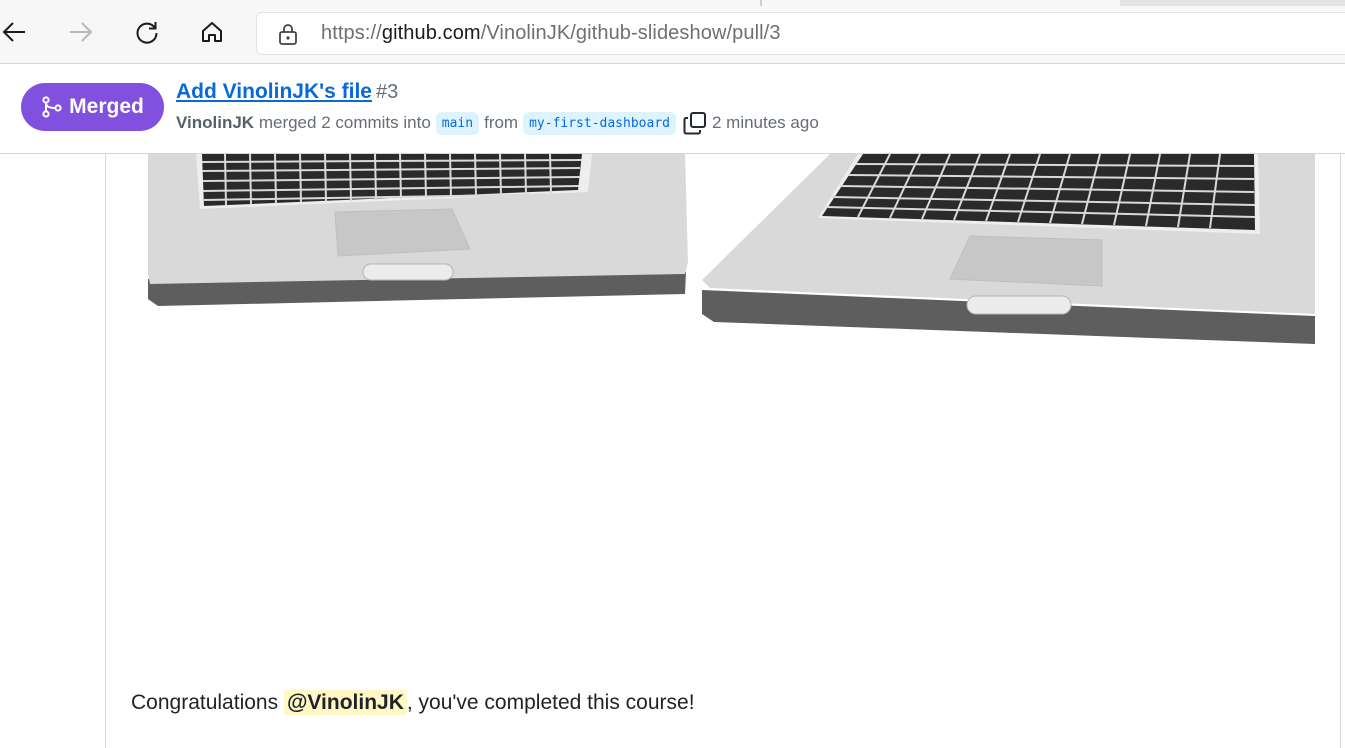 The width and height of the screenshot is (1345, 748). I want to click on congrats-suffix: , you've completed this course!, so click(550, 702).